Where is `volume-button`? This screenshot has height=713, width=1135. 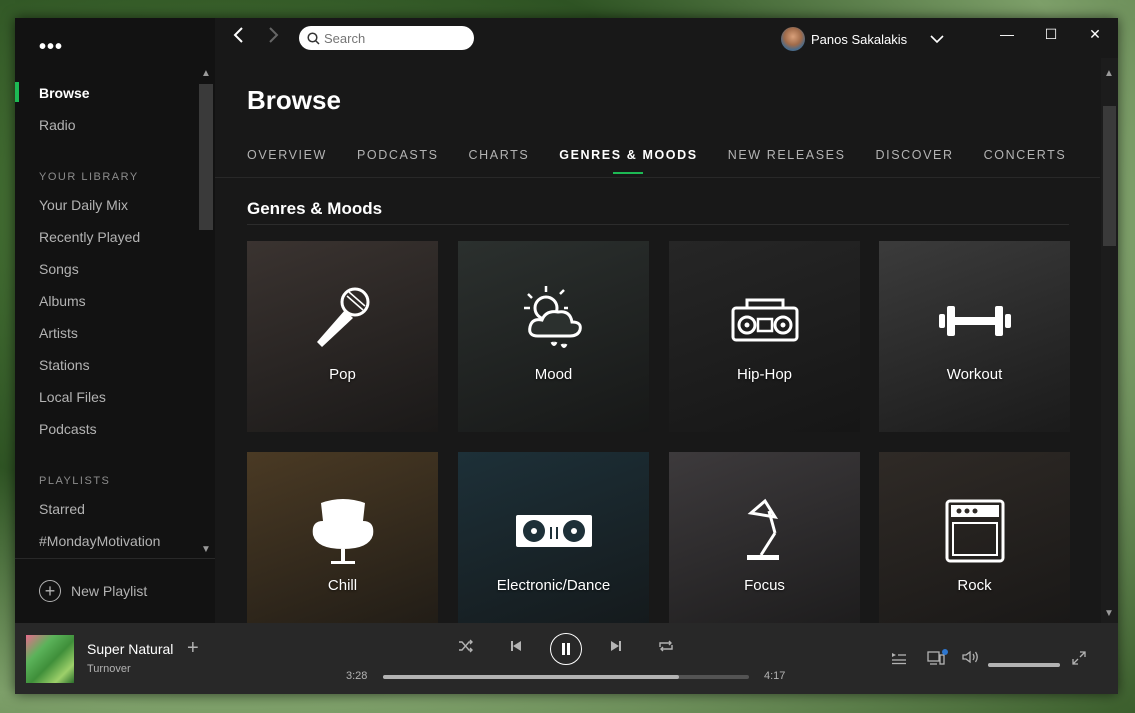
volume-button is located at coordinates (971, 658).